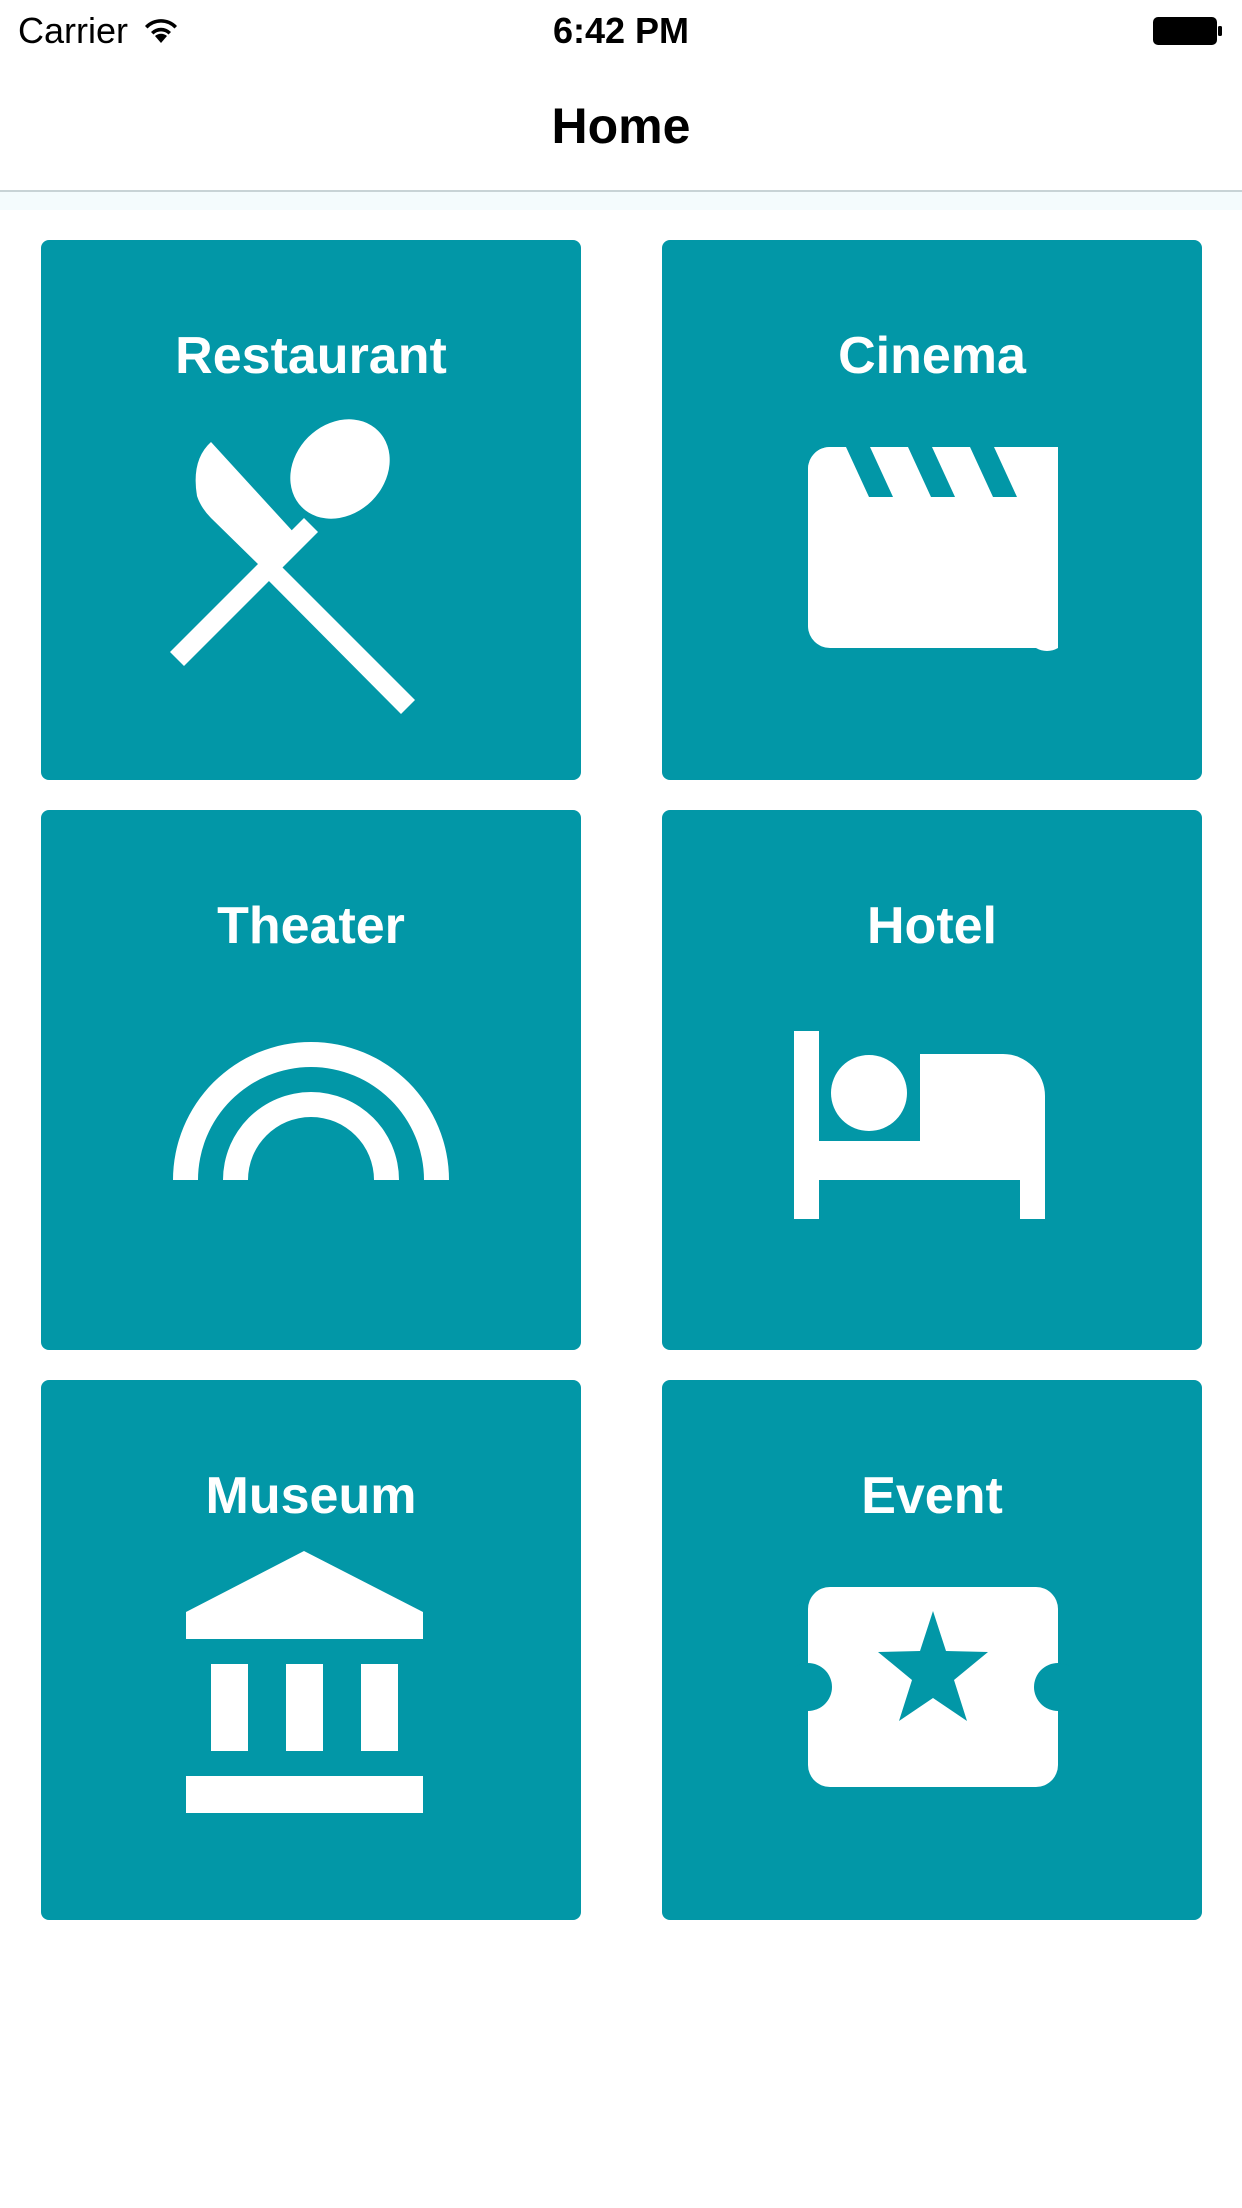 The image size is (1242, 2208). I want to click on tile-restaurant: Restaurant, so click(311, 510).